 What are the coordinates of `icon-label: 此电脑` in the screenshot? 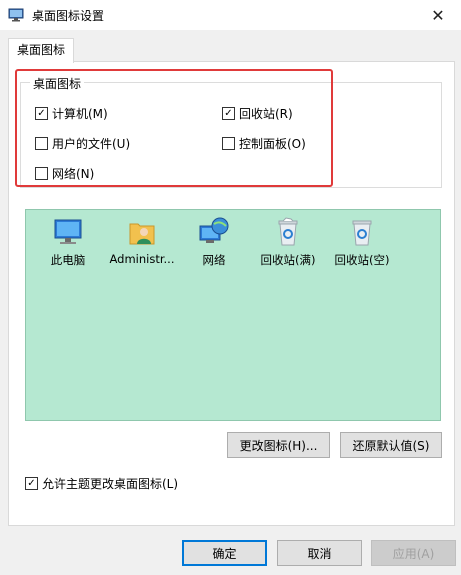 It's located at (68, 260).